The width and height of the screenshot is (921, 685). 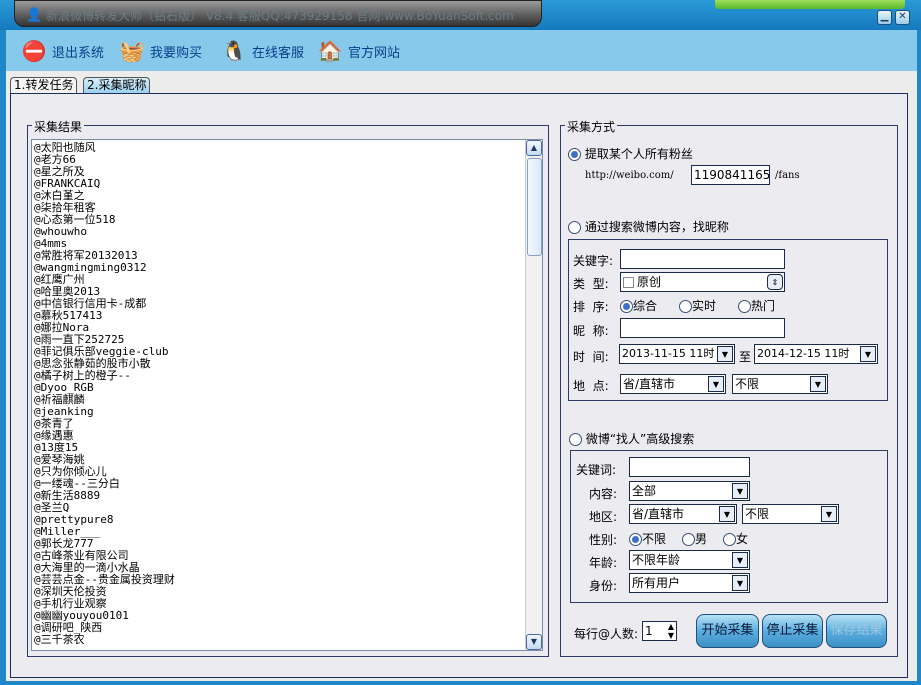 I want to click on people-search-radio: 微博“找人”高级搜索, so click(x=631, y=438).